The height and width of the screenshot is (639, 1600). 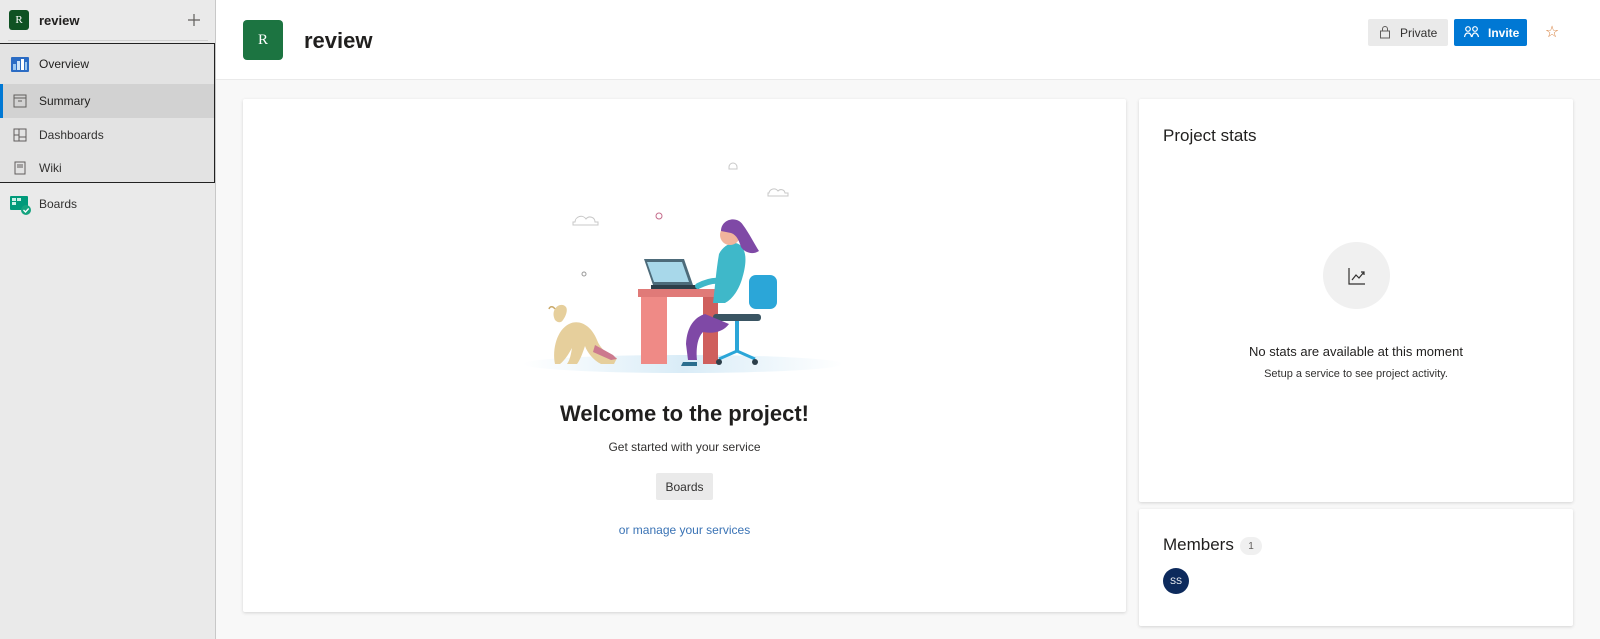 What do you see at coordinates (107, 168) in the screenshot?
I see `sidebar-item-wiki: Wiki` at bounding box center [107, 168].